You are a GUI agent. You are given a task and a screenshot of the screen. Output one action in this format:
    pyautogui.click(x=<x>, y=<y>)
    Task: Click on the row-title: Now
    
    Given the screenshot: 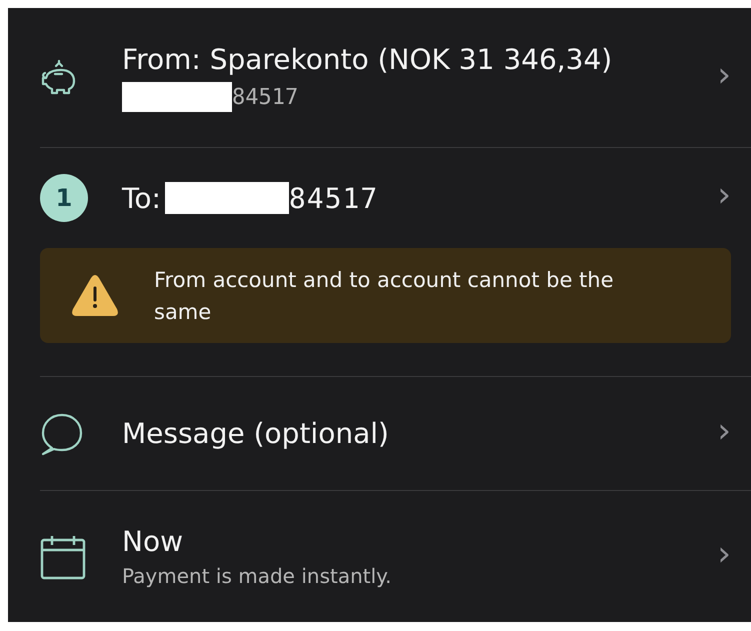 What is the action you would take?
    pyautogui.click(x=153, y=541)
    